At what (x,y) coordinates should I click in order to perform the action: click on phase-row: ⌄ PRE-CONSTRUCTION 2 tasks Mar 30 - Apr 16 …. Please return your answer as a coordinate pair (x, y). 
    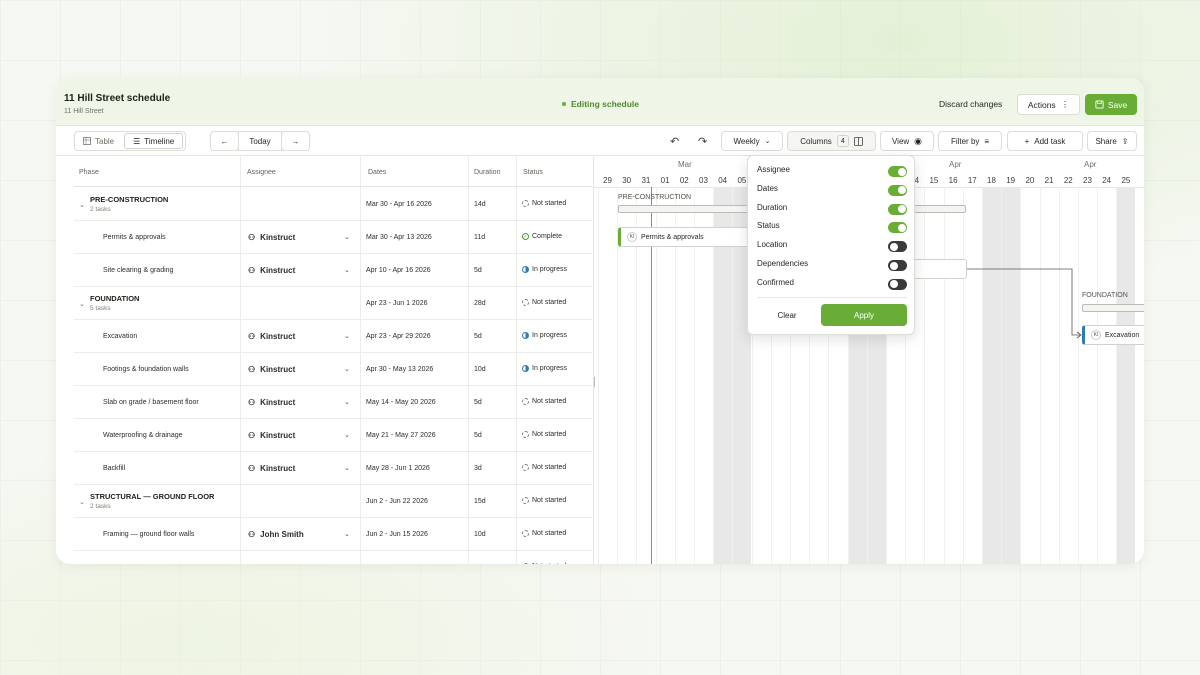
    Looking at the image, I should click on (333, 204).